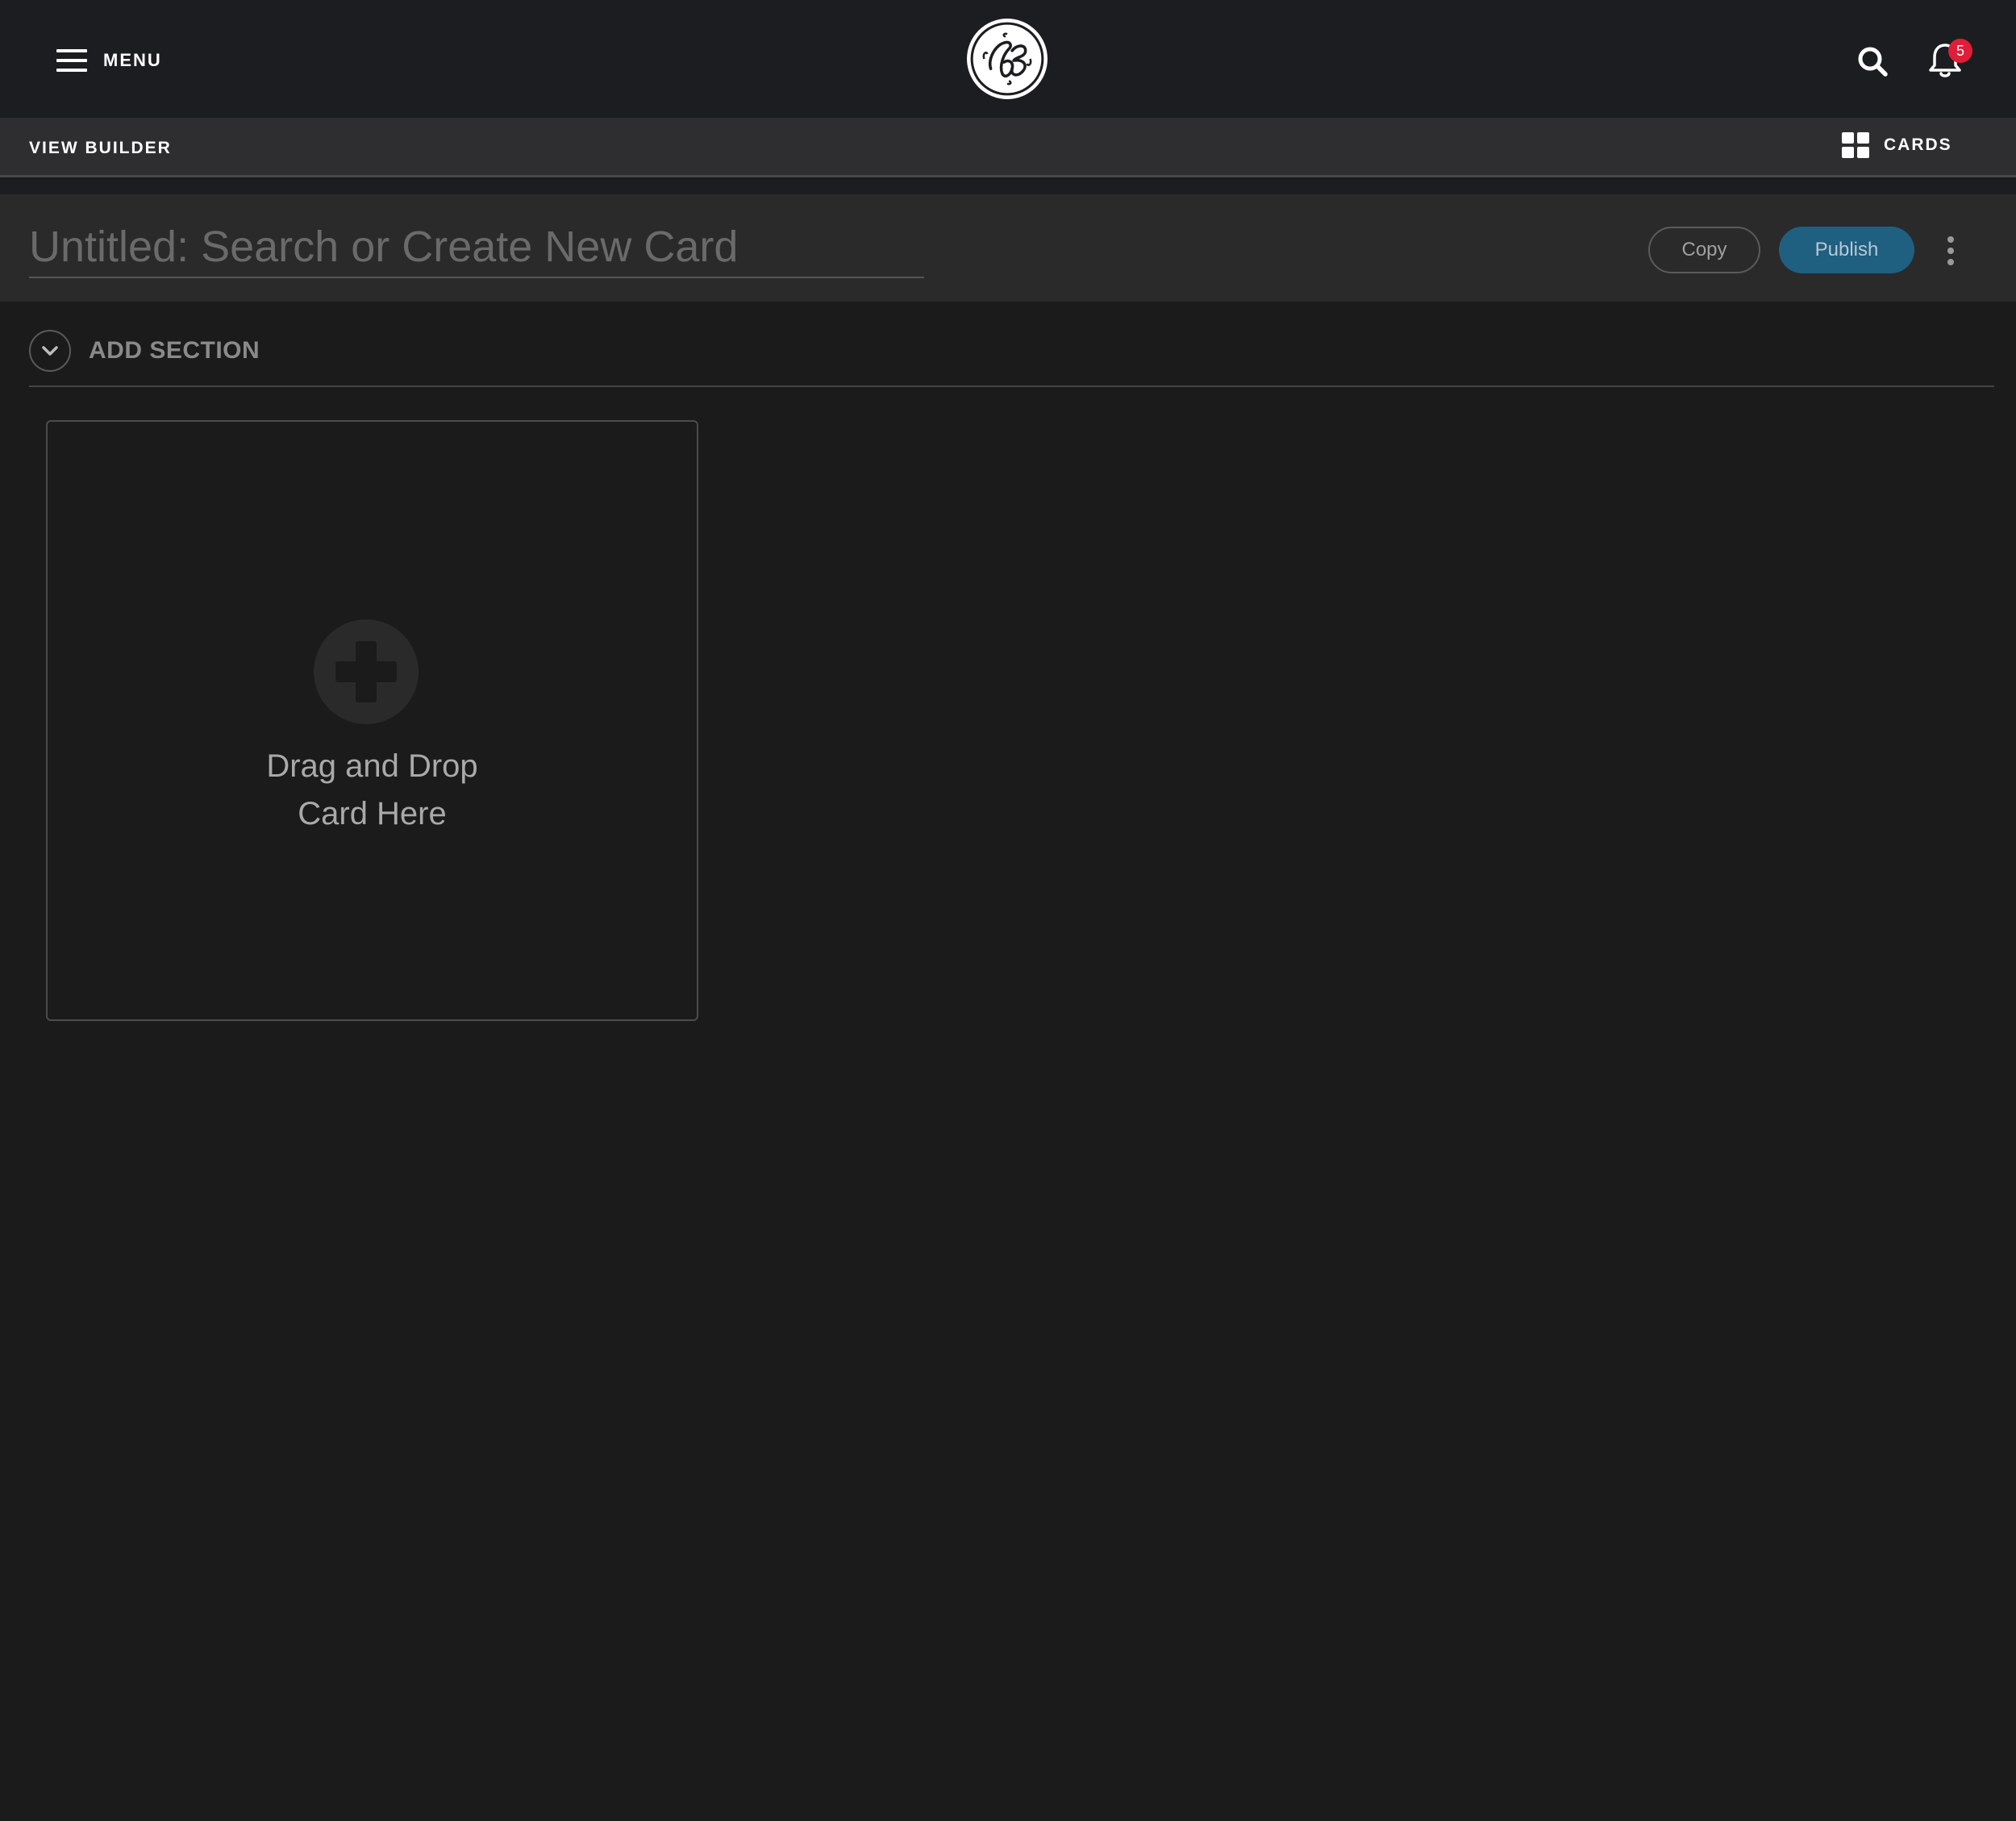  Describe the element at coordinates (1008, 248) in the screenshot. I see `title-bar: Copy Publish` at that location.